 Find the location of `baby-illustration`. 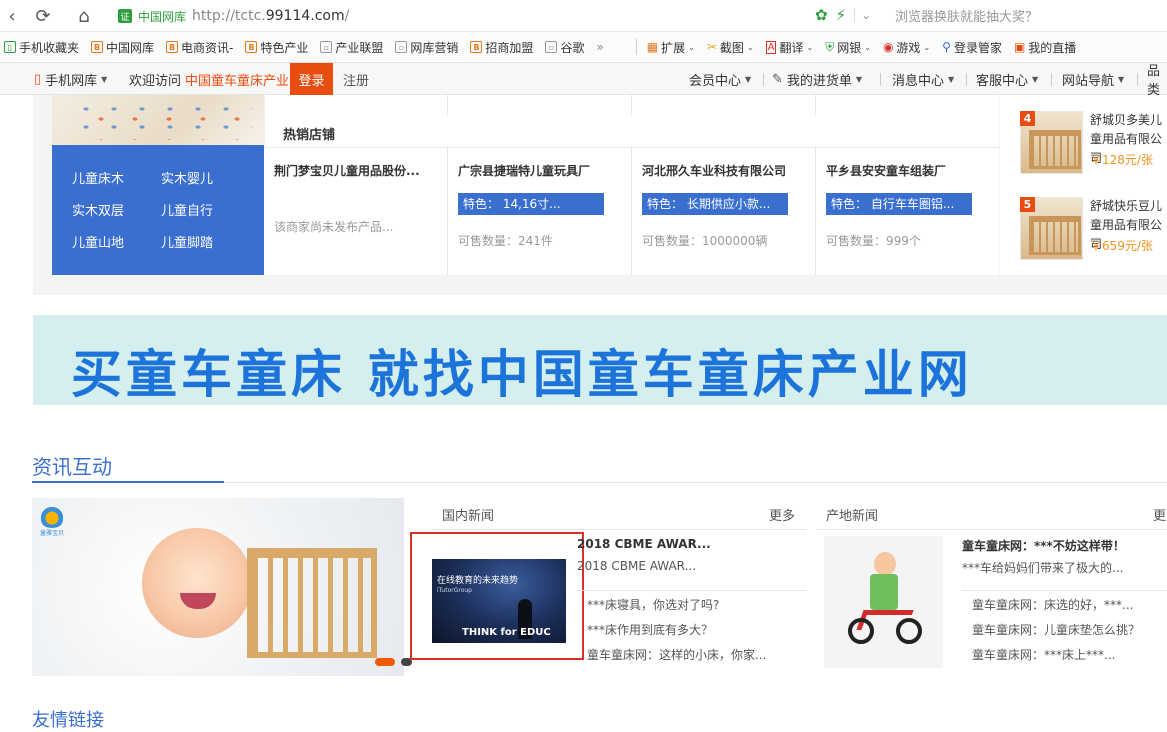

baby-illustration is located at coordinates (197, 583).